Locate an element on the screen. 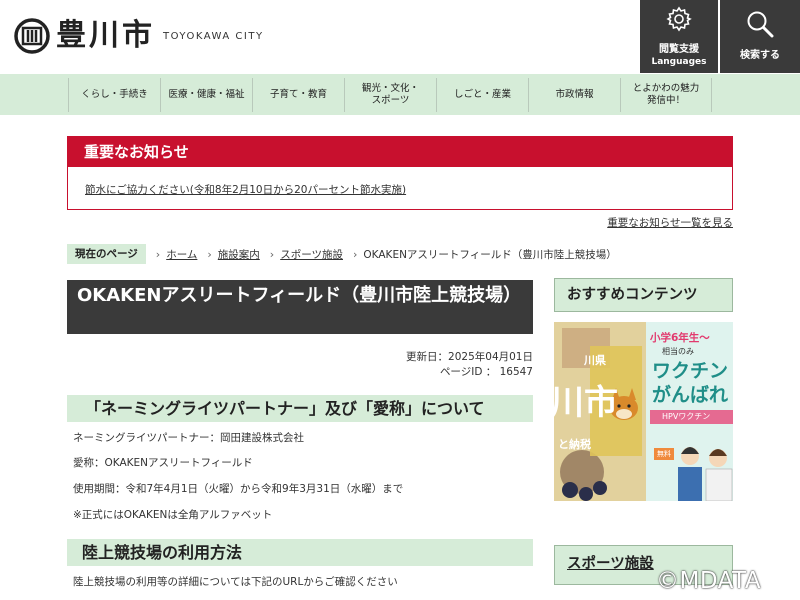 This screenshot has height=600, width=800. banner-big-1: ワクチン is located at coordinates (690, 371).